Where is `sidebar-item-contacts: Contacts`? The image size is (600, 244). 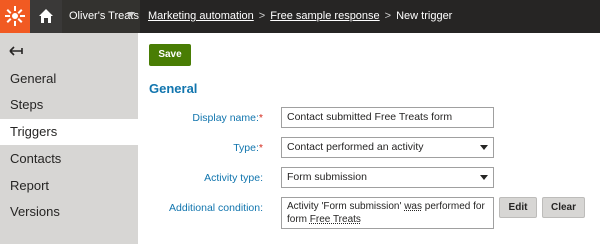
sidebar-item-contacts: Contacts is located at coordinates (69, 159).